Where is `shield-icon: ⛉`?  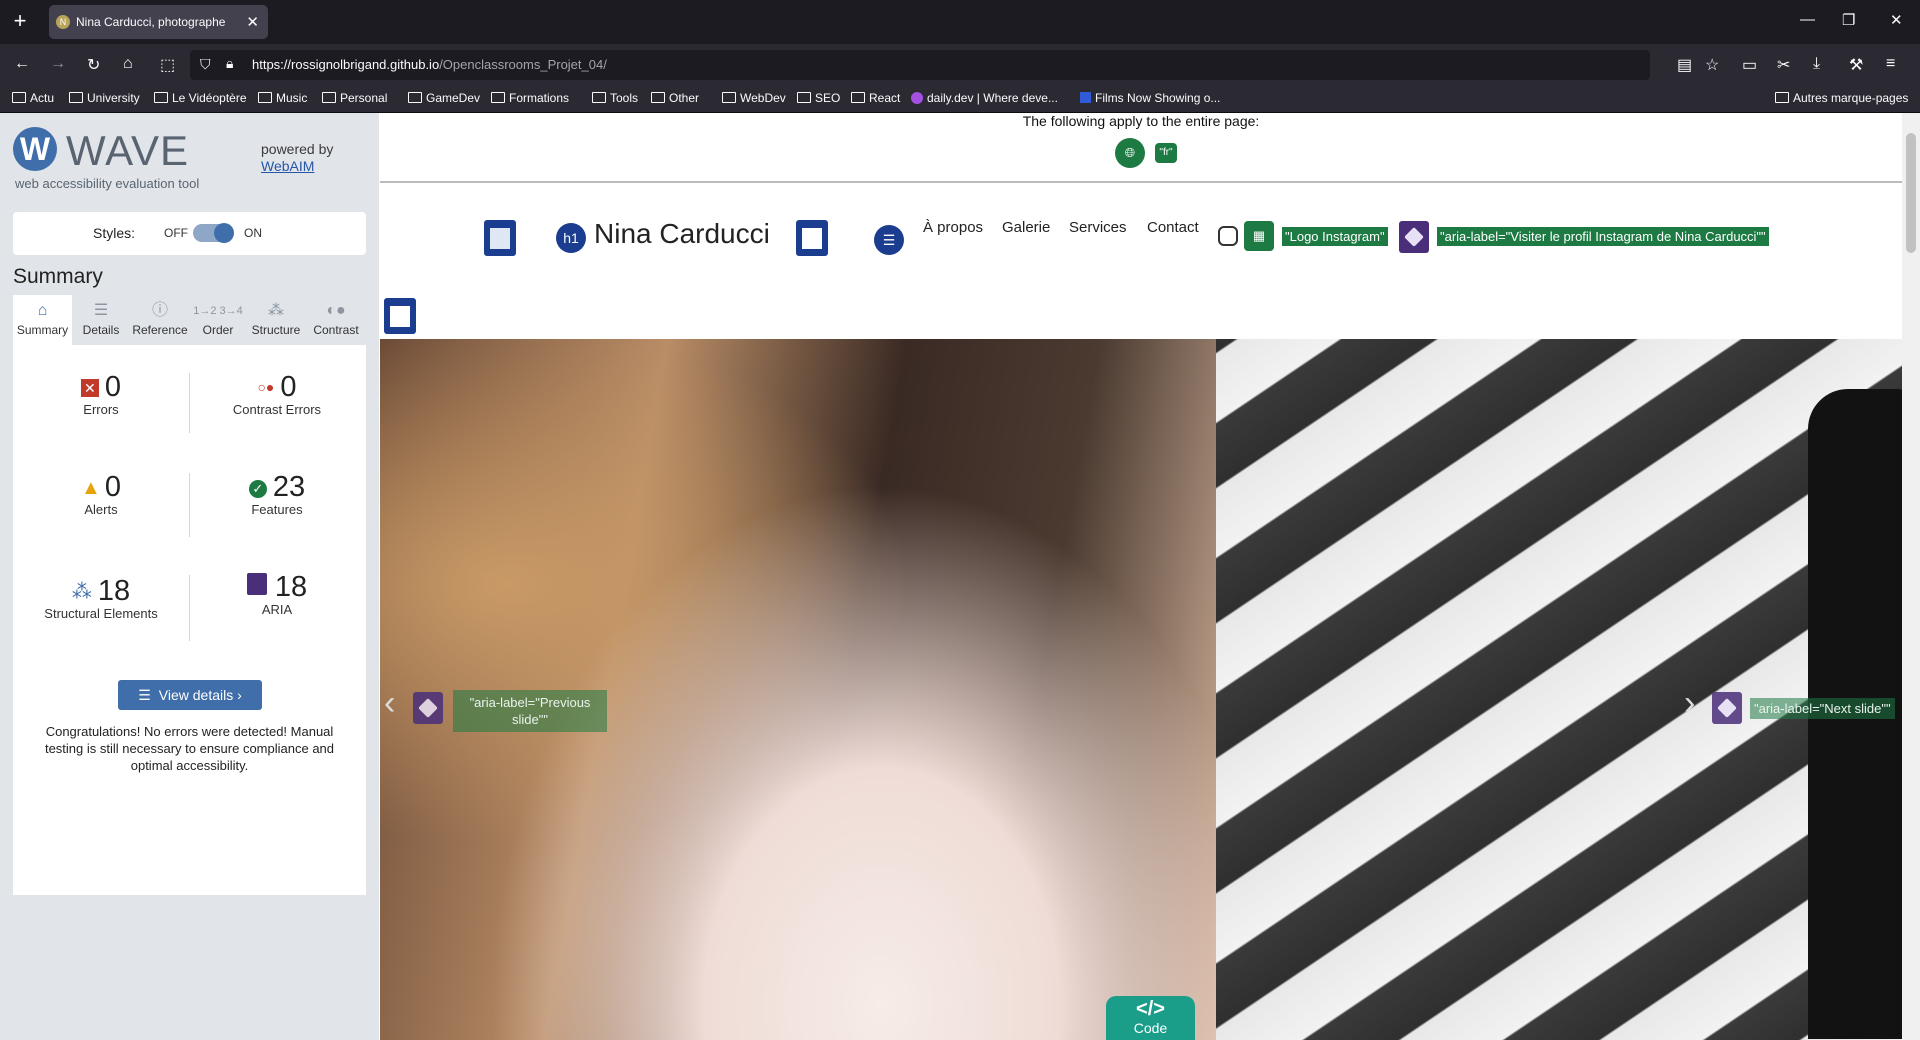
shield-icon: ⛉ is located at coordinates (205, 64).